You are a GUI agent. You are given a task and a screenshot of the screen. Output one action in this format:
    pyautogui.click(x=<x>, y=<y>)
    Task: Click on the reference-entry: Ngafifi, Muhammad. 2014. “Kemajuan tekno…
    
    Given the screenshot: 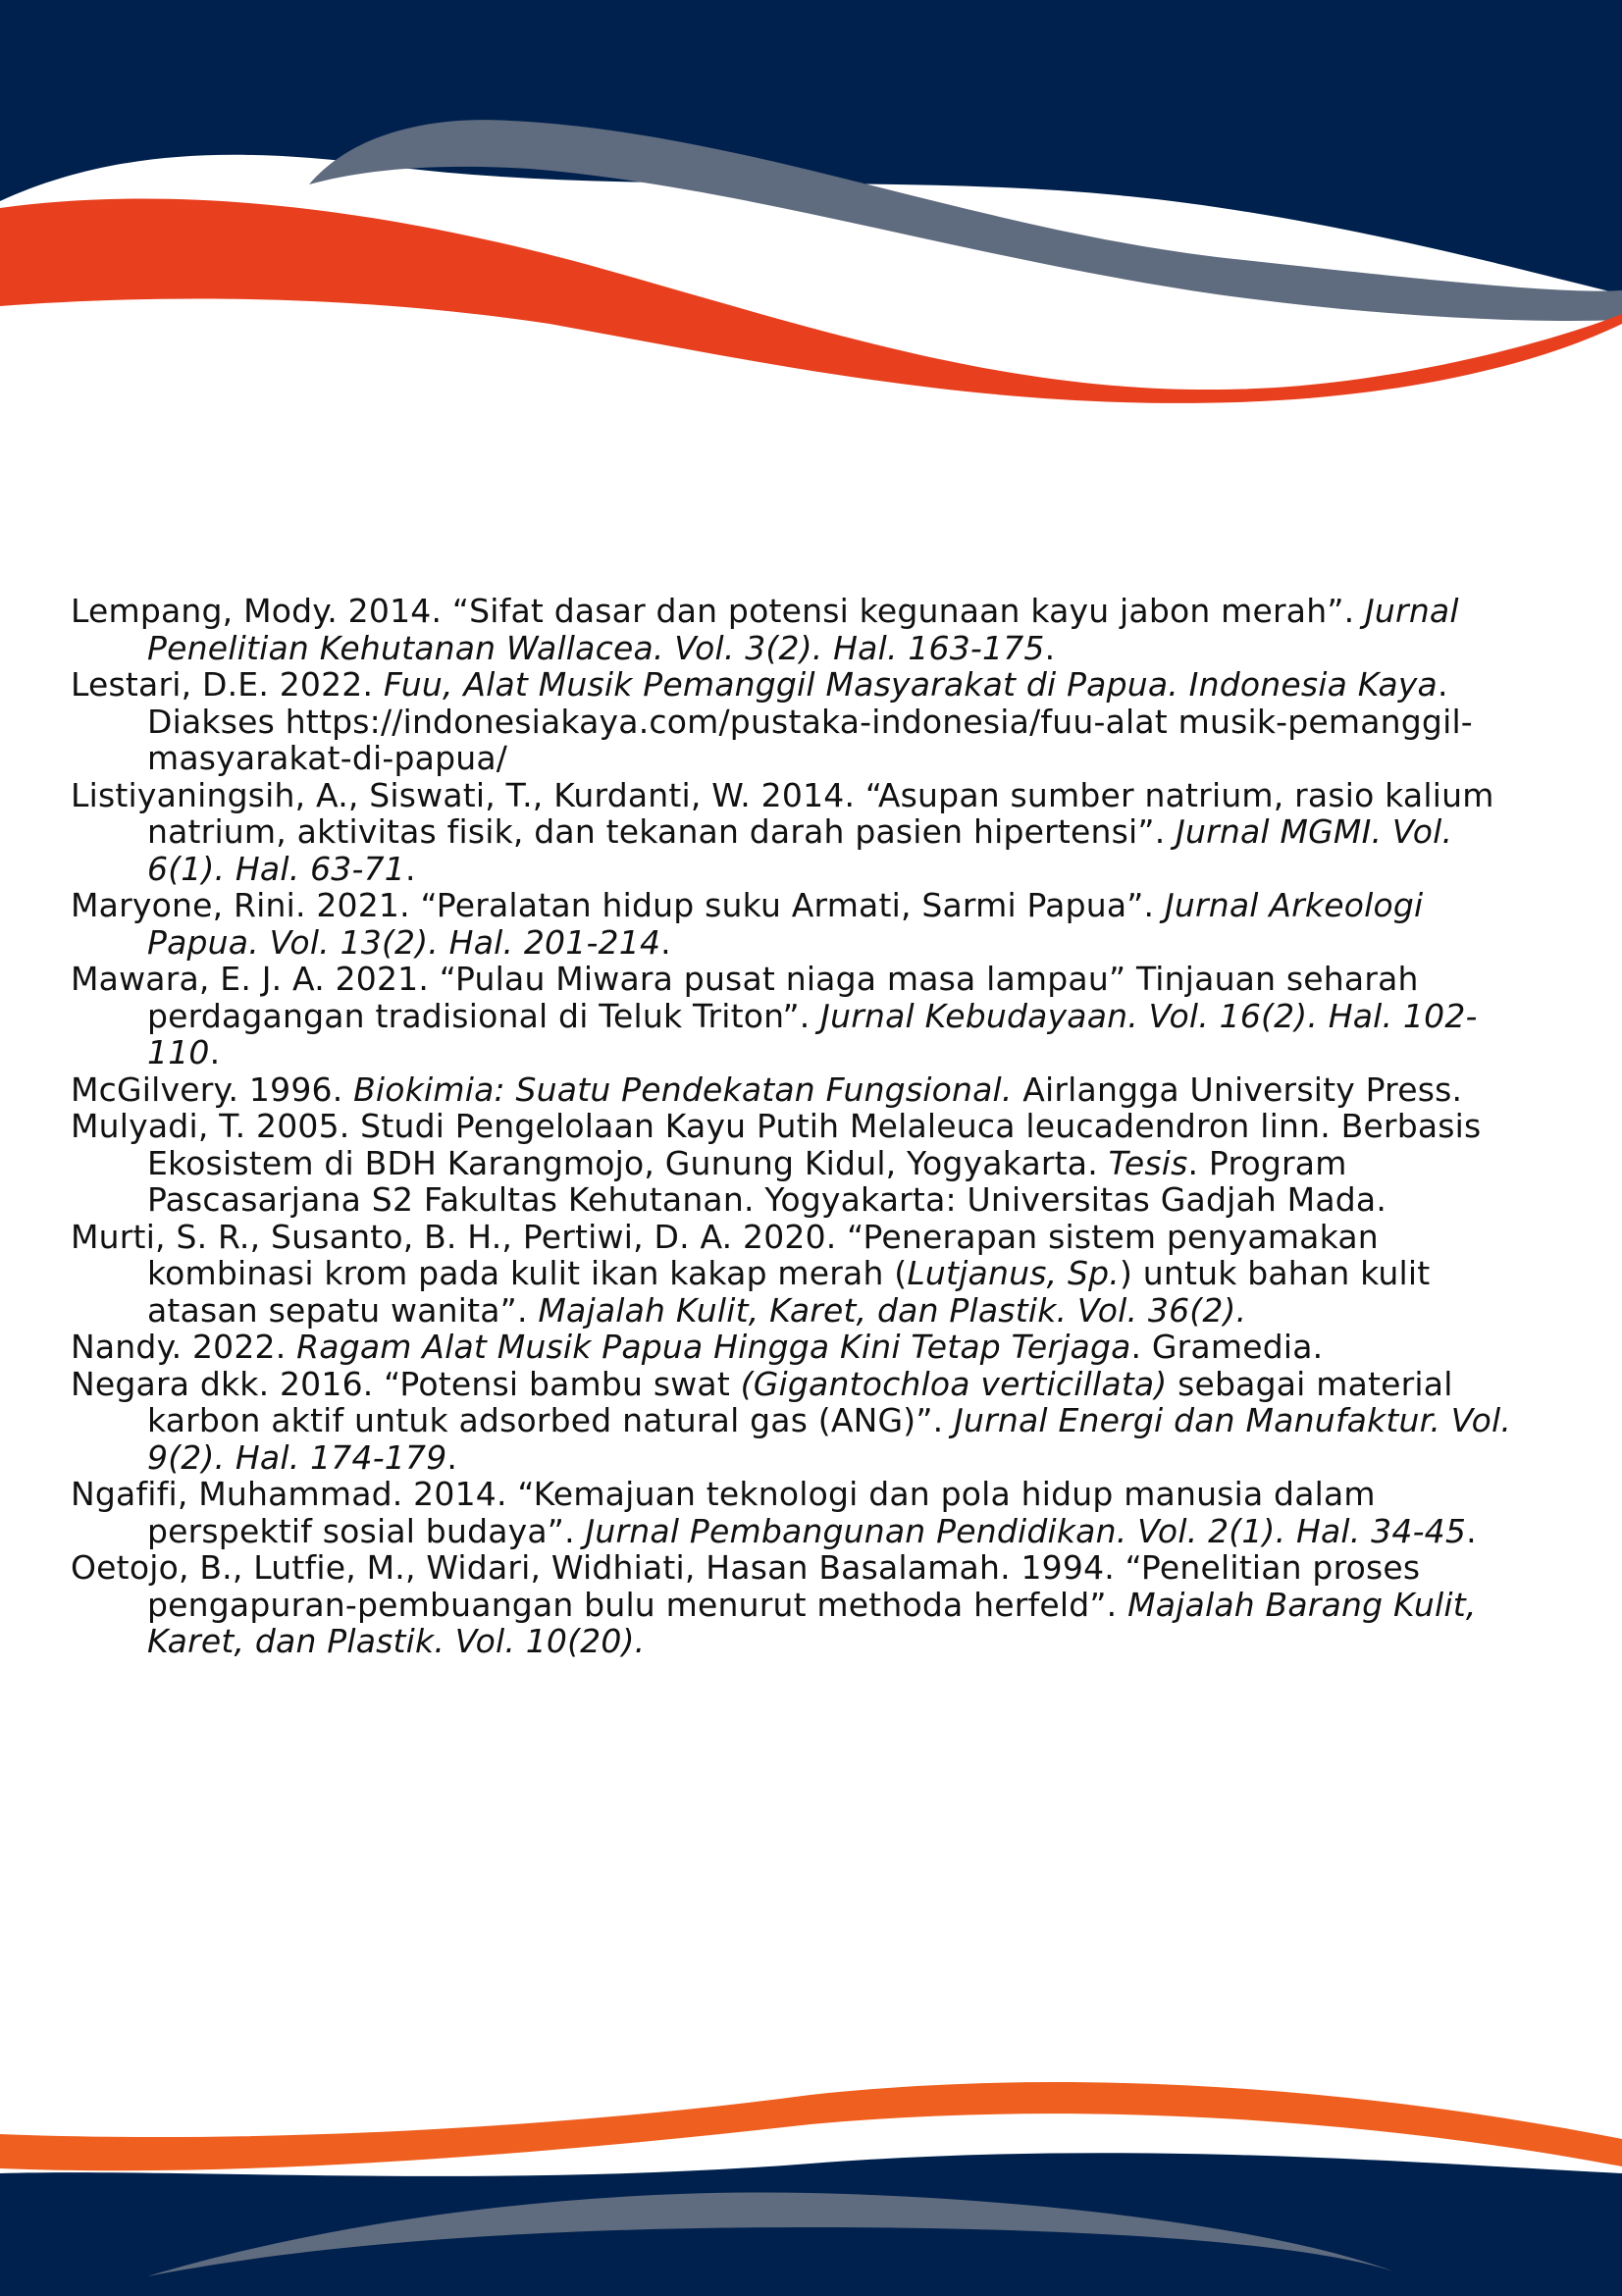 What is the action you would take?
    pyautogui.click(x=802, y=1512)
    